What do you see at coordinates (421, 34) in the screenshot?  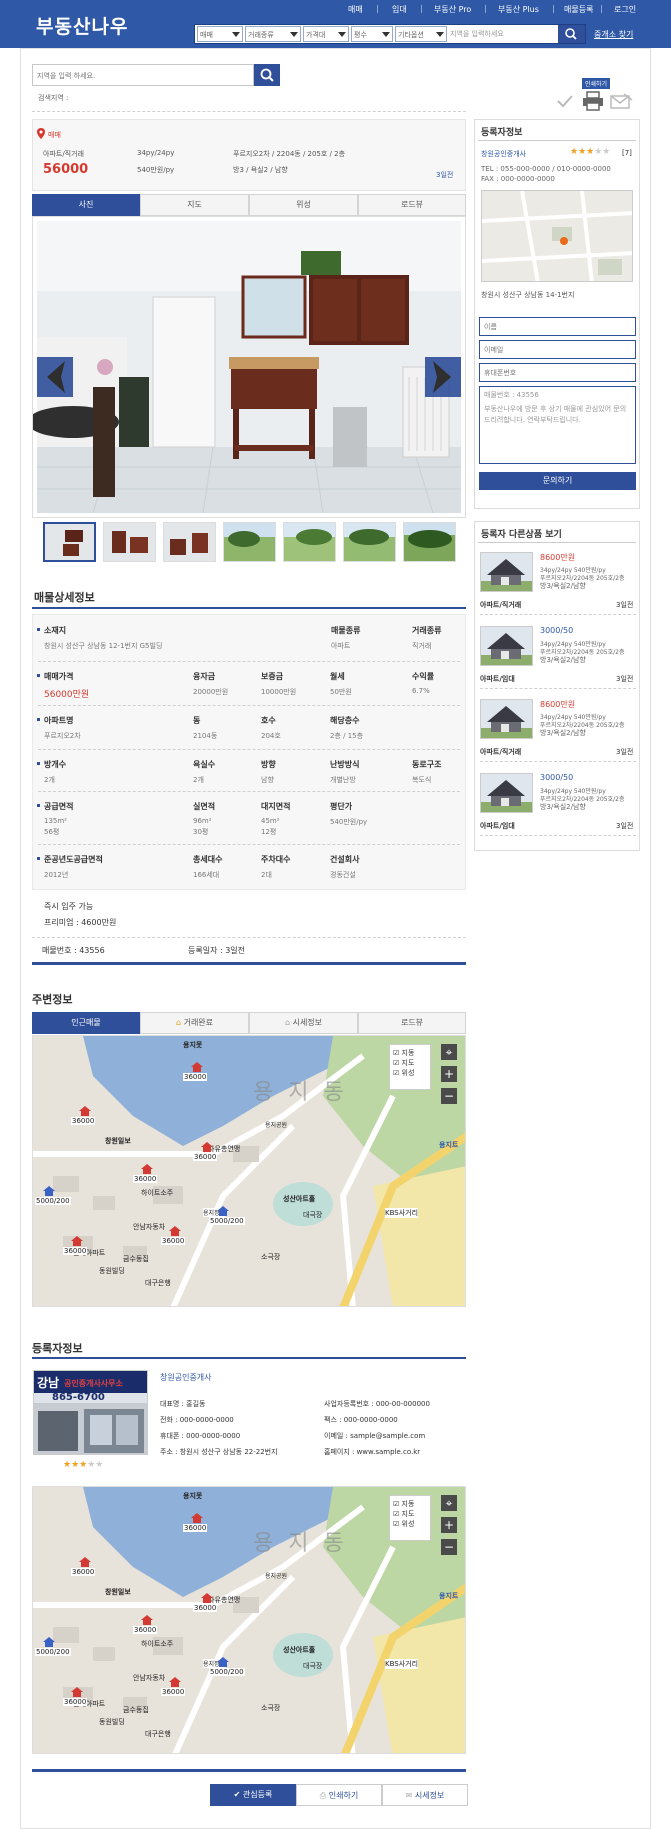 I see `filter-options: 기타옵션` at bounding box center [421, 34].